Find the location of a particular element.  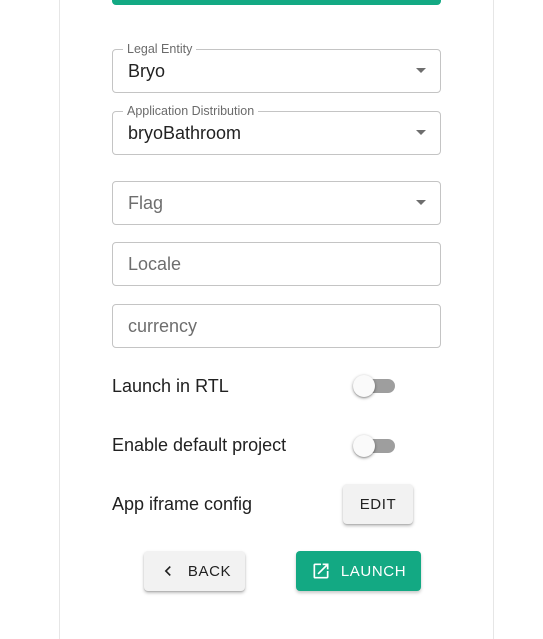

flag-select: Flag is located at coordinates (276, 203).